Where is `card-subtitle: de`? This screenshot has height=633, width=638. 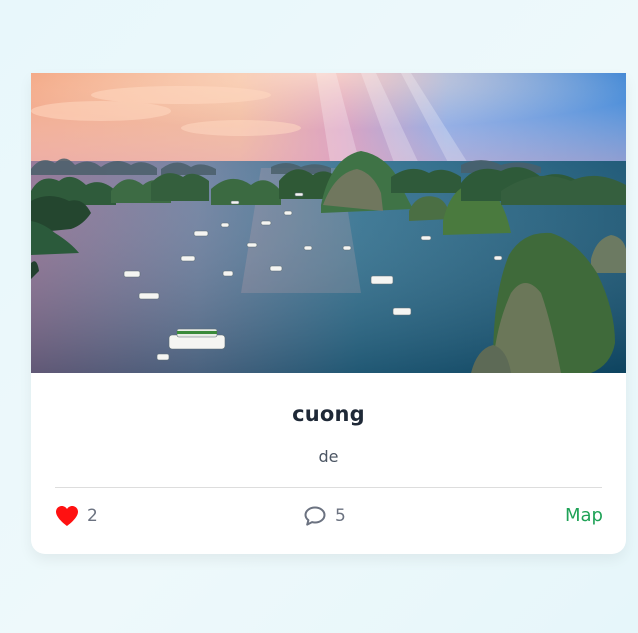 card-subtitle: de is located at coordinates (328, 456).